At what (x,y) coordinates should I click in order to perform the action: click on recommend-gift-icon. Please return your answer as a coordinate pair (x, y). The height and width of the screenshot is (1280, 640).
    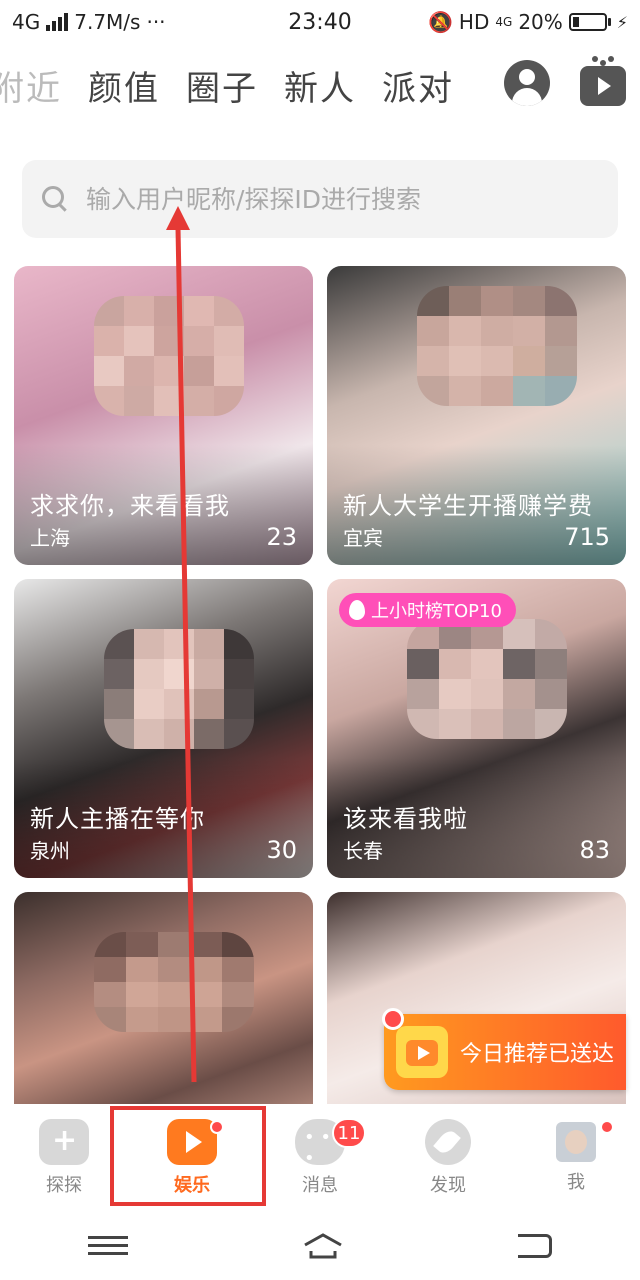
    Looking at the image, I should click on (422, 1052).